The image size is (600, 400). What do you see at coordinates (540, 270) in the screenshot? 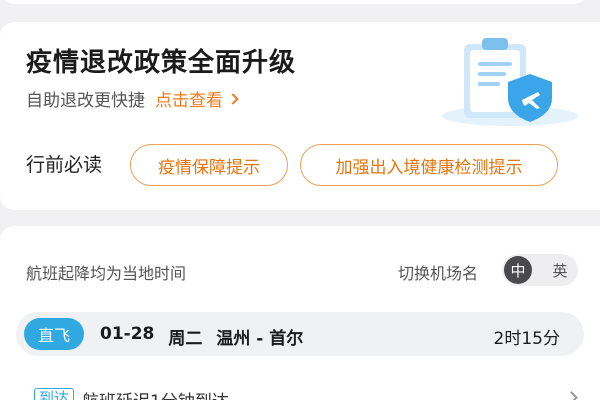
I see `airport-language-toggle: 中 英` at bounding box center [540, 270].